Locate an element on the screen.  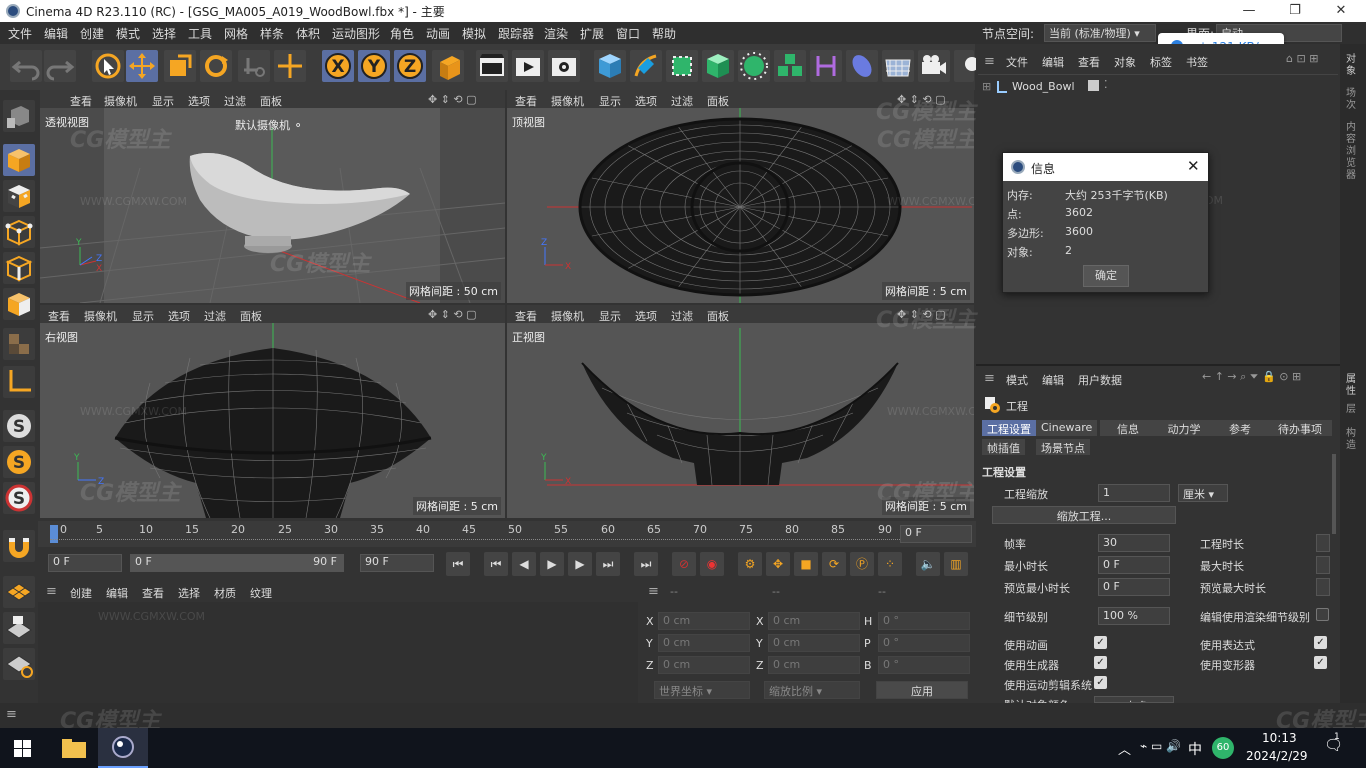
make-editable-button is located at coordinates (19, 116).